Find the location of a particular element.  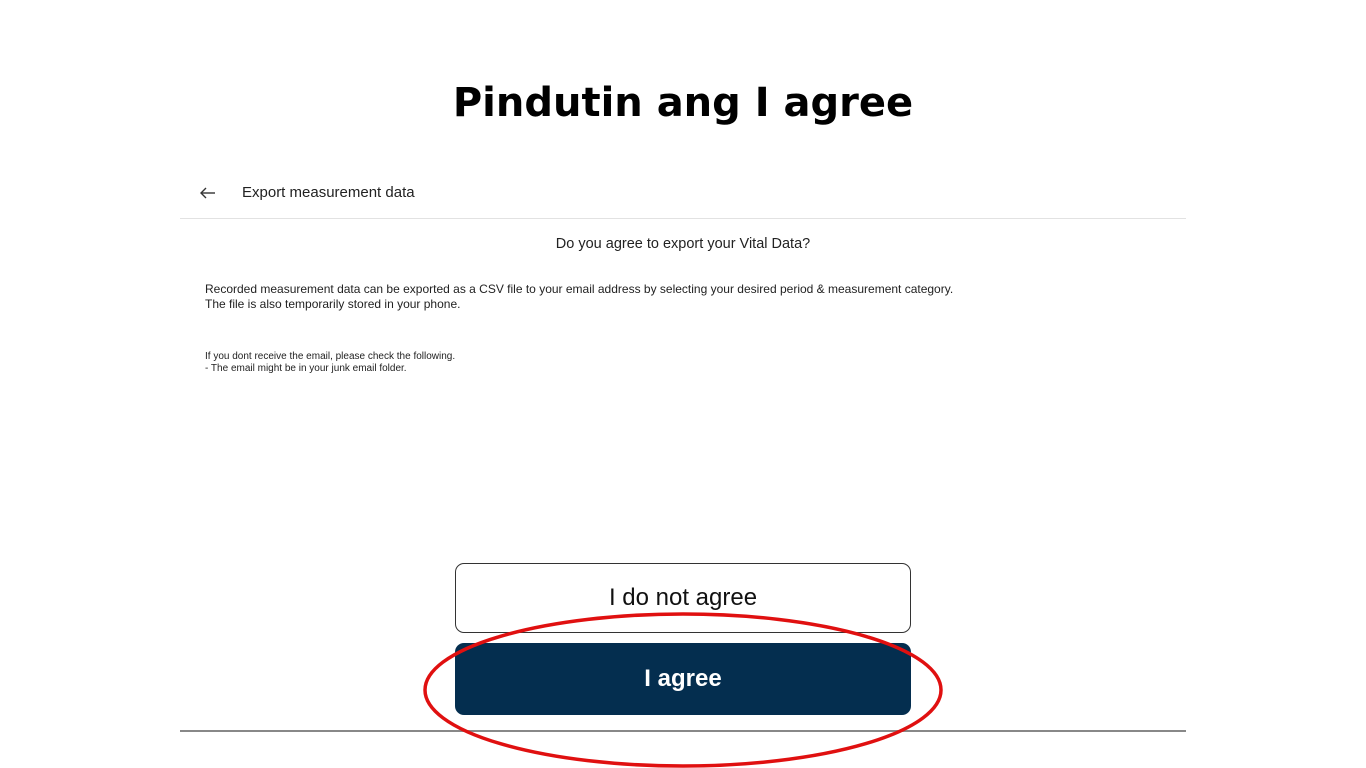

disagree-button: I do not agree is located at coordinates (683, 598).